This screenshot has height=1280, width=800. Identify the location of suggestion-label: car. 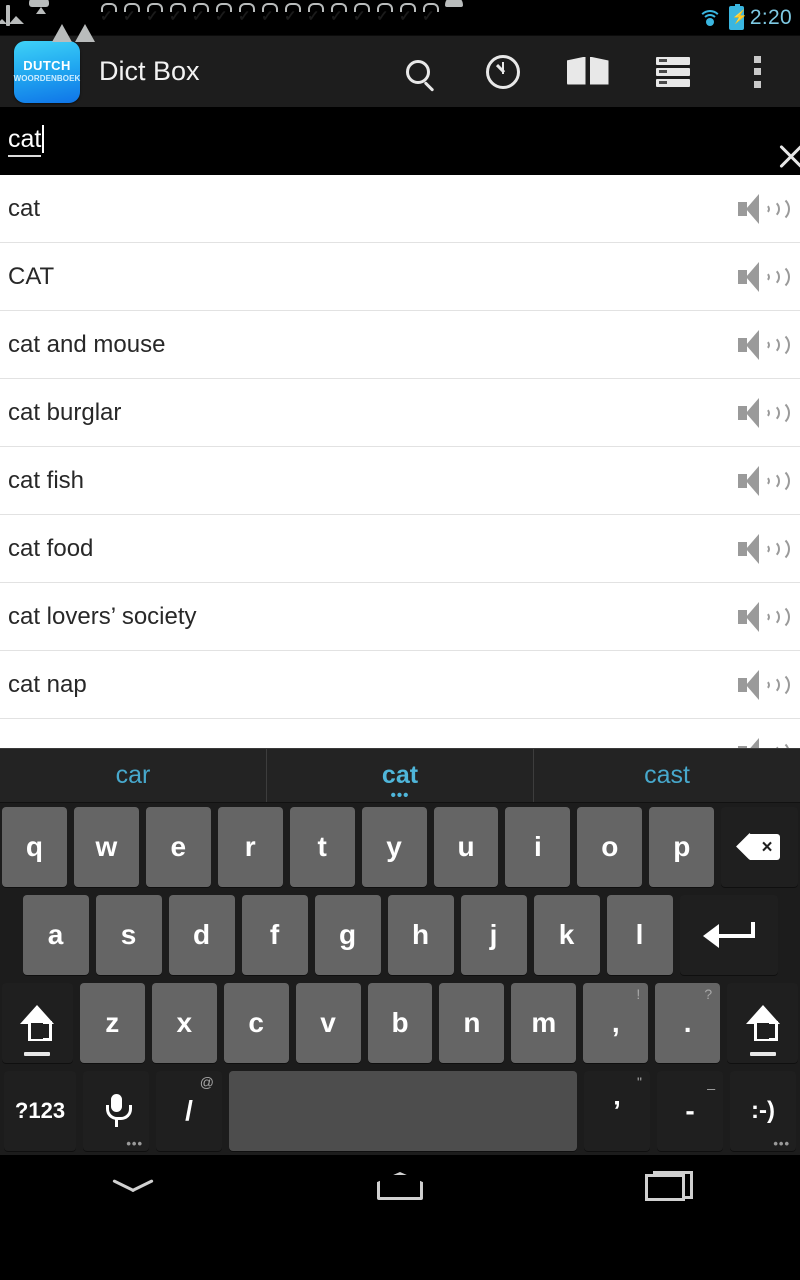
(133, 775).